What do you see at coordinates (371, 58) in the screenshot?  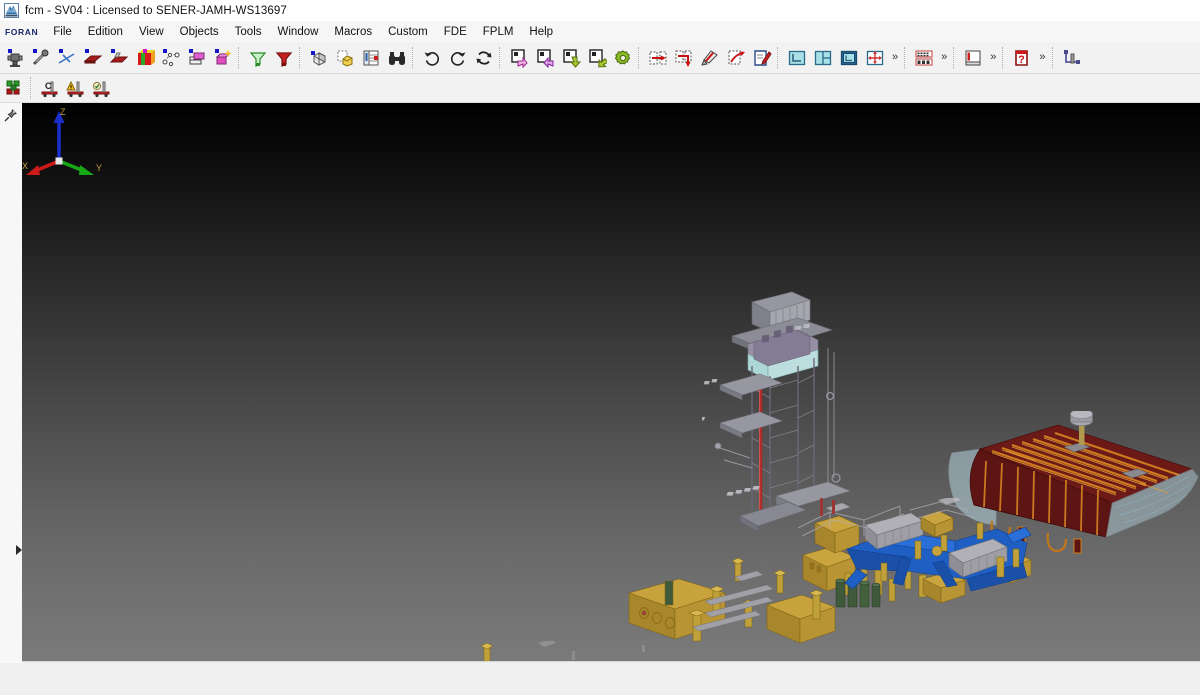 I see `properties-icon` at bounding box center [371, 58].